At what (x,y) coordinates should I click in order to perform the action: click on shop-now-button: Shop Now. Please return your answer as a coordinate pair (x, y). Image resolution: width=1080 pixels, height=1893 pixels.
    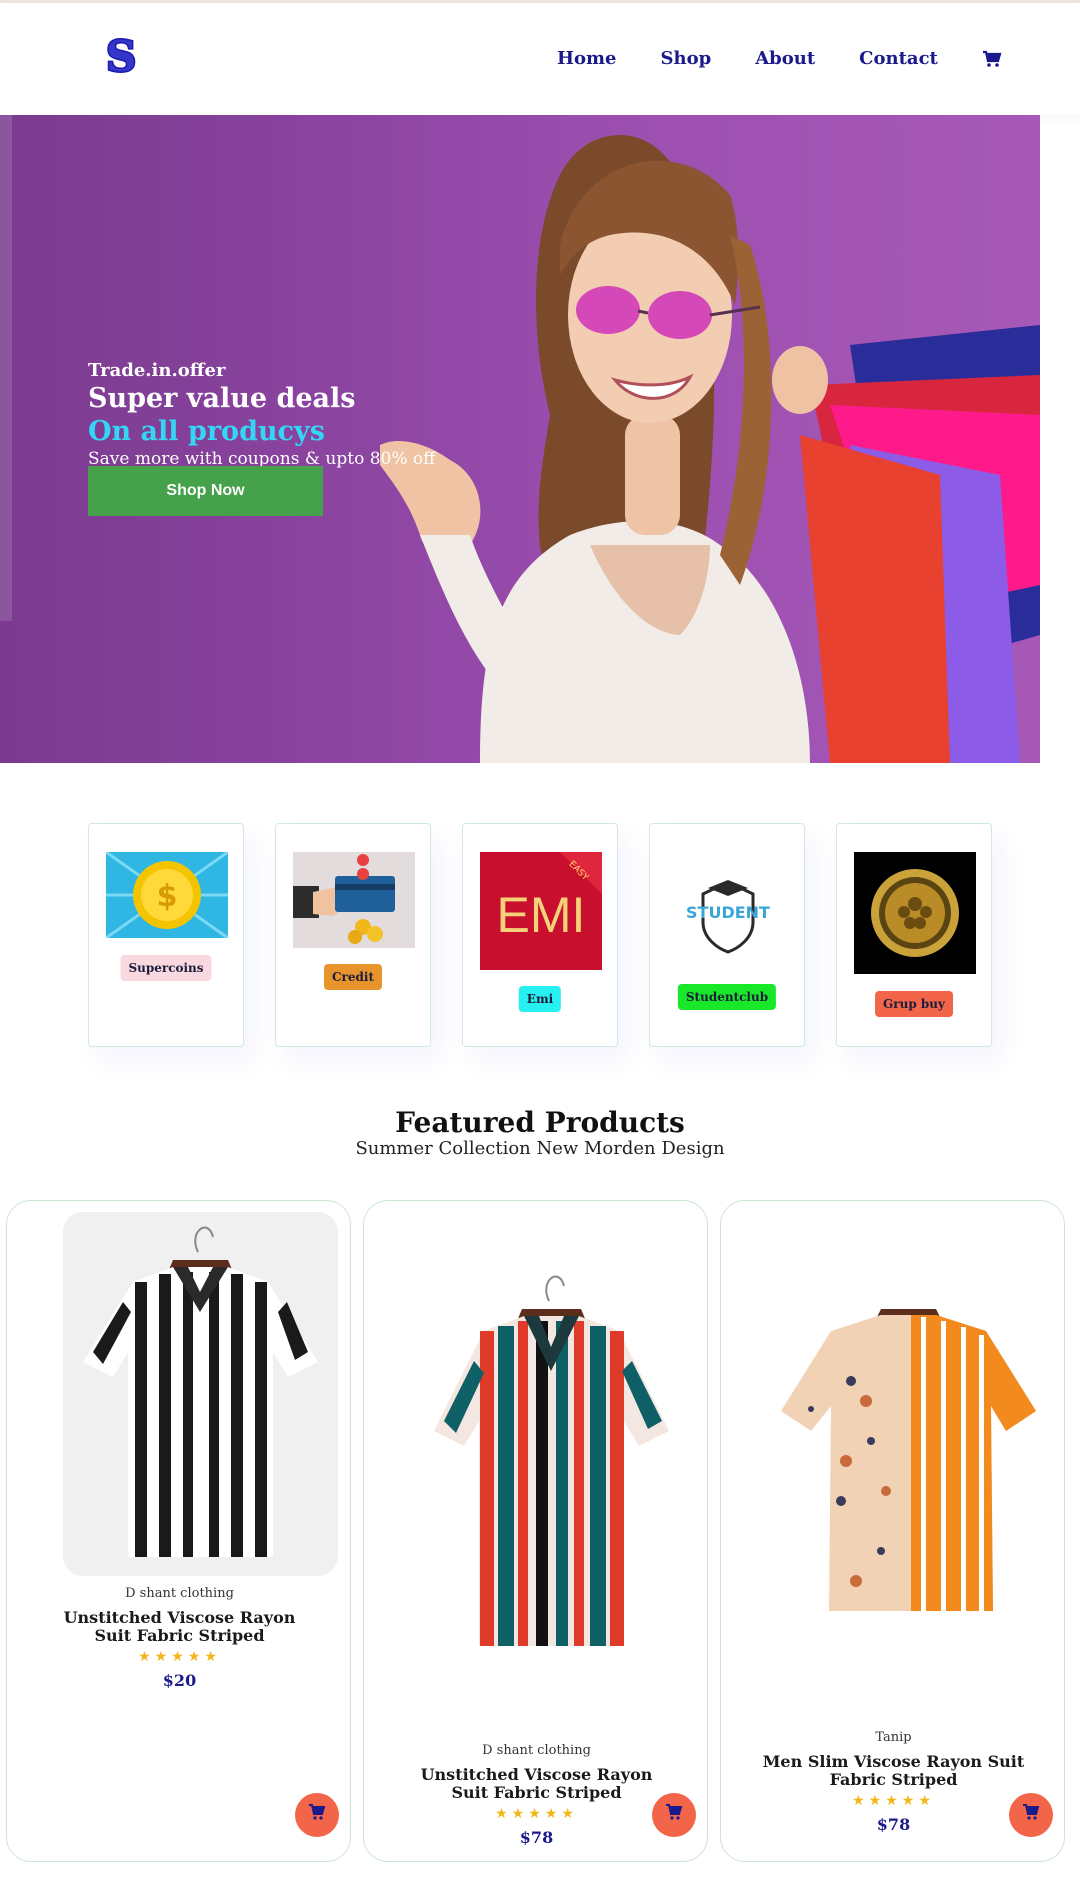
    Looking at the image, I should click on (205, 491).